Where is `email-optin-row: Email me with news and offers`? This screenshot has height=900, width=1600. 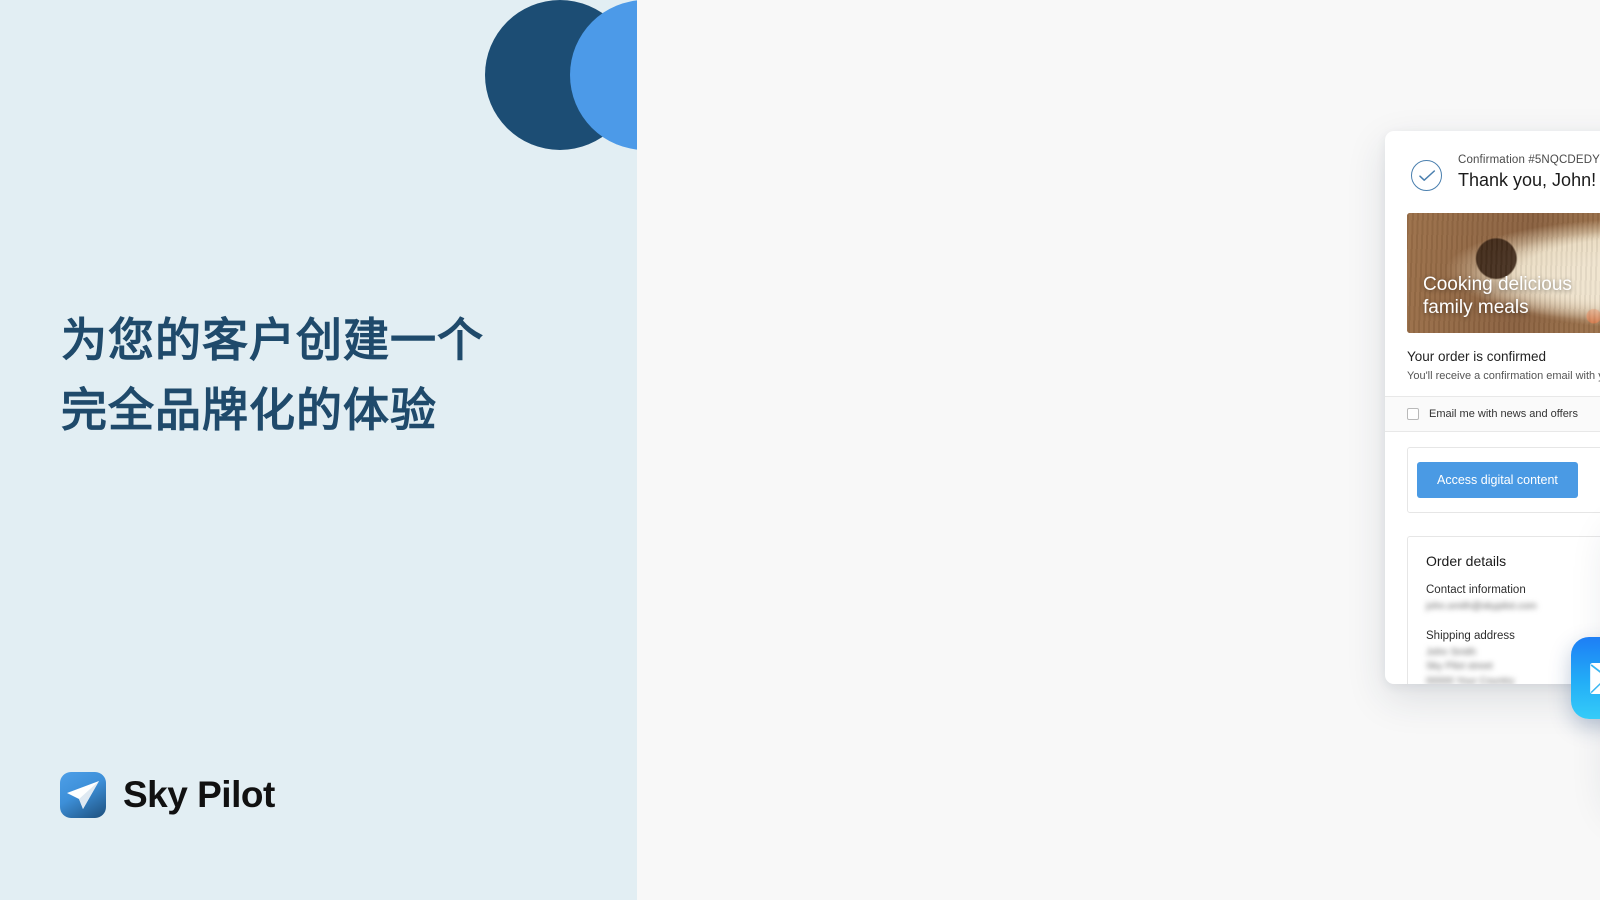
email-optin-row: Email me with news and offers is located at coordinates (1492, 414).